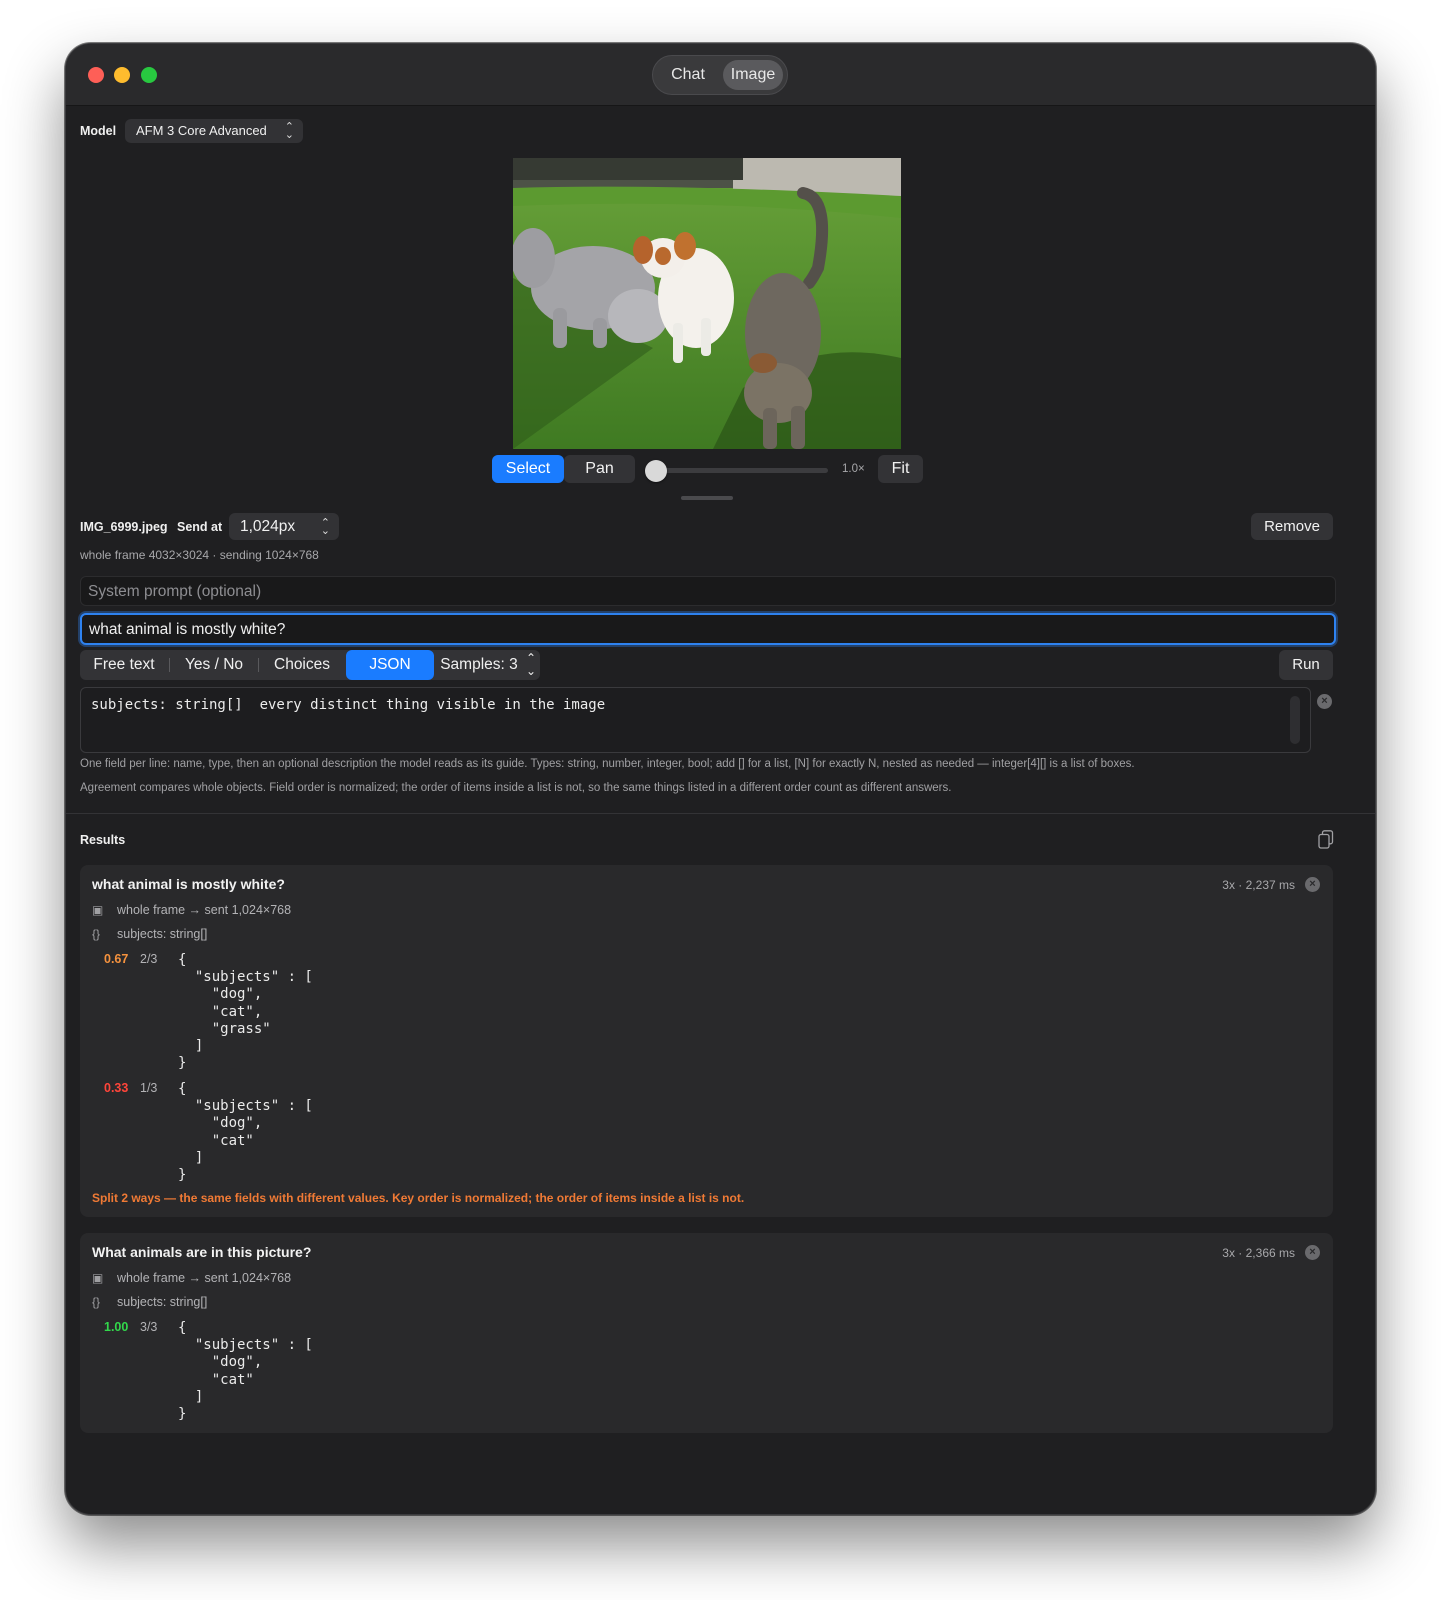  Describe the element at coordinates (1324, 701) in the screenshot. I see `clear-schema-icon: ×` at that location.